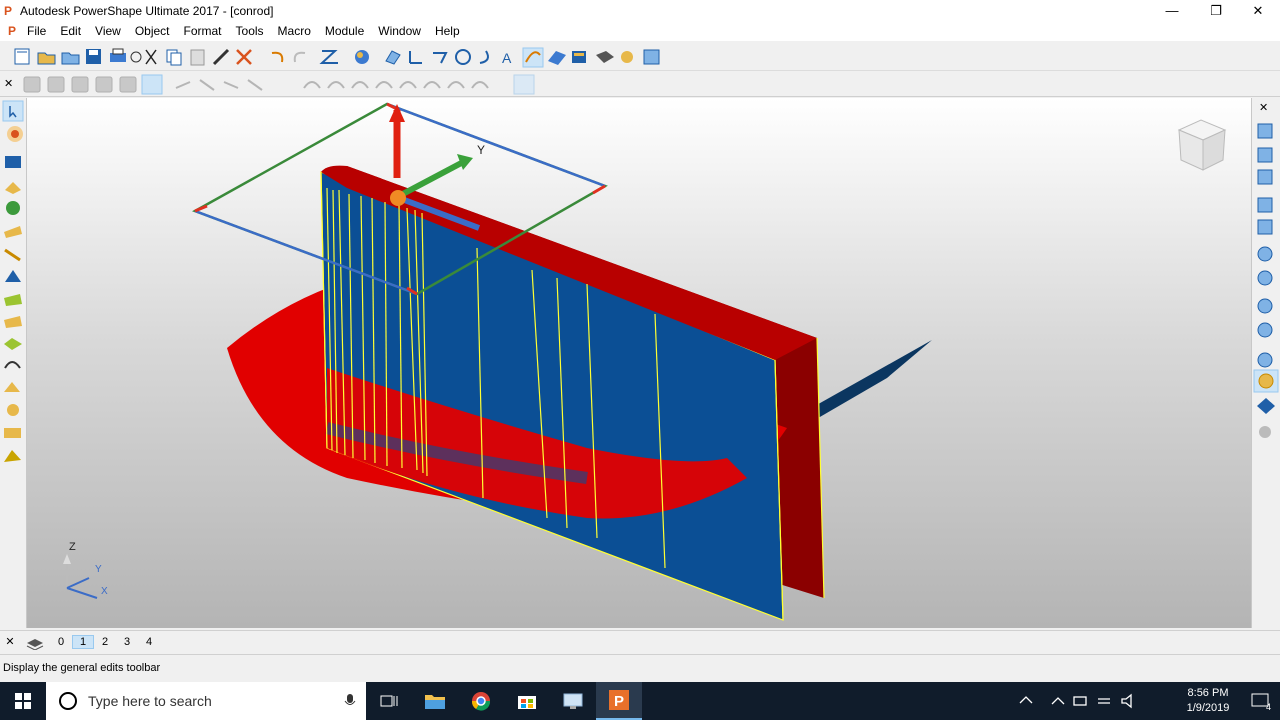  What do you see at coordinates (151, 57) in the screenshot?
I see `cut-icon` at bounding box center [151, 57].